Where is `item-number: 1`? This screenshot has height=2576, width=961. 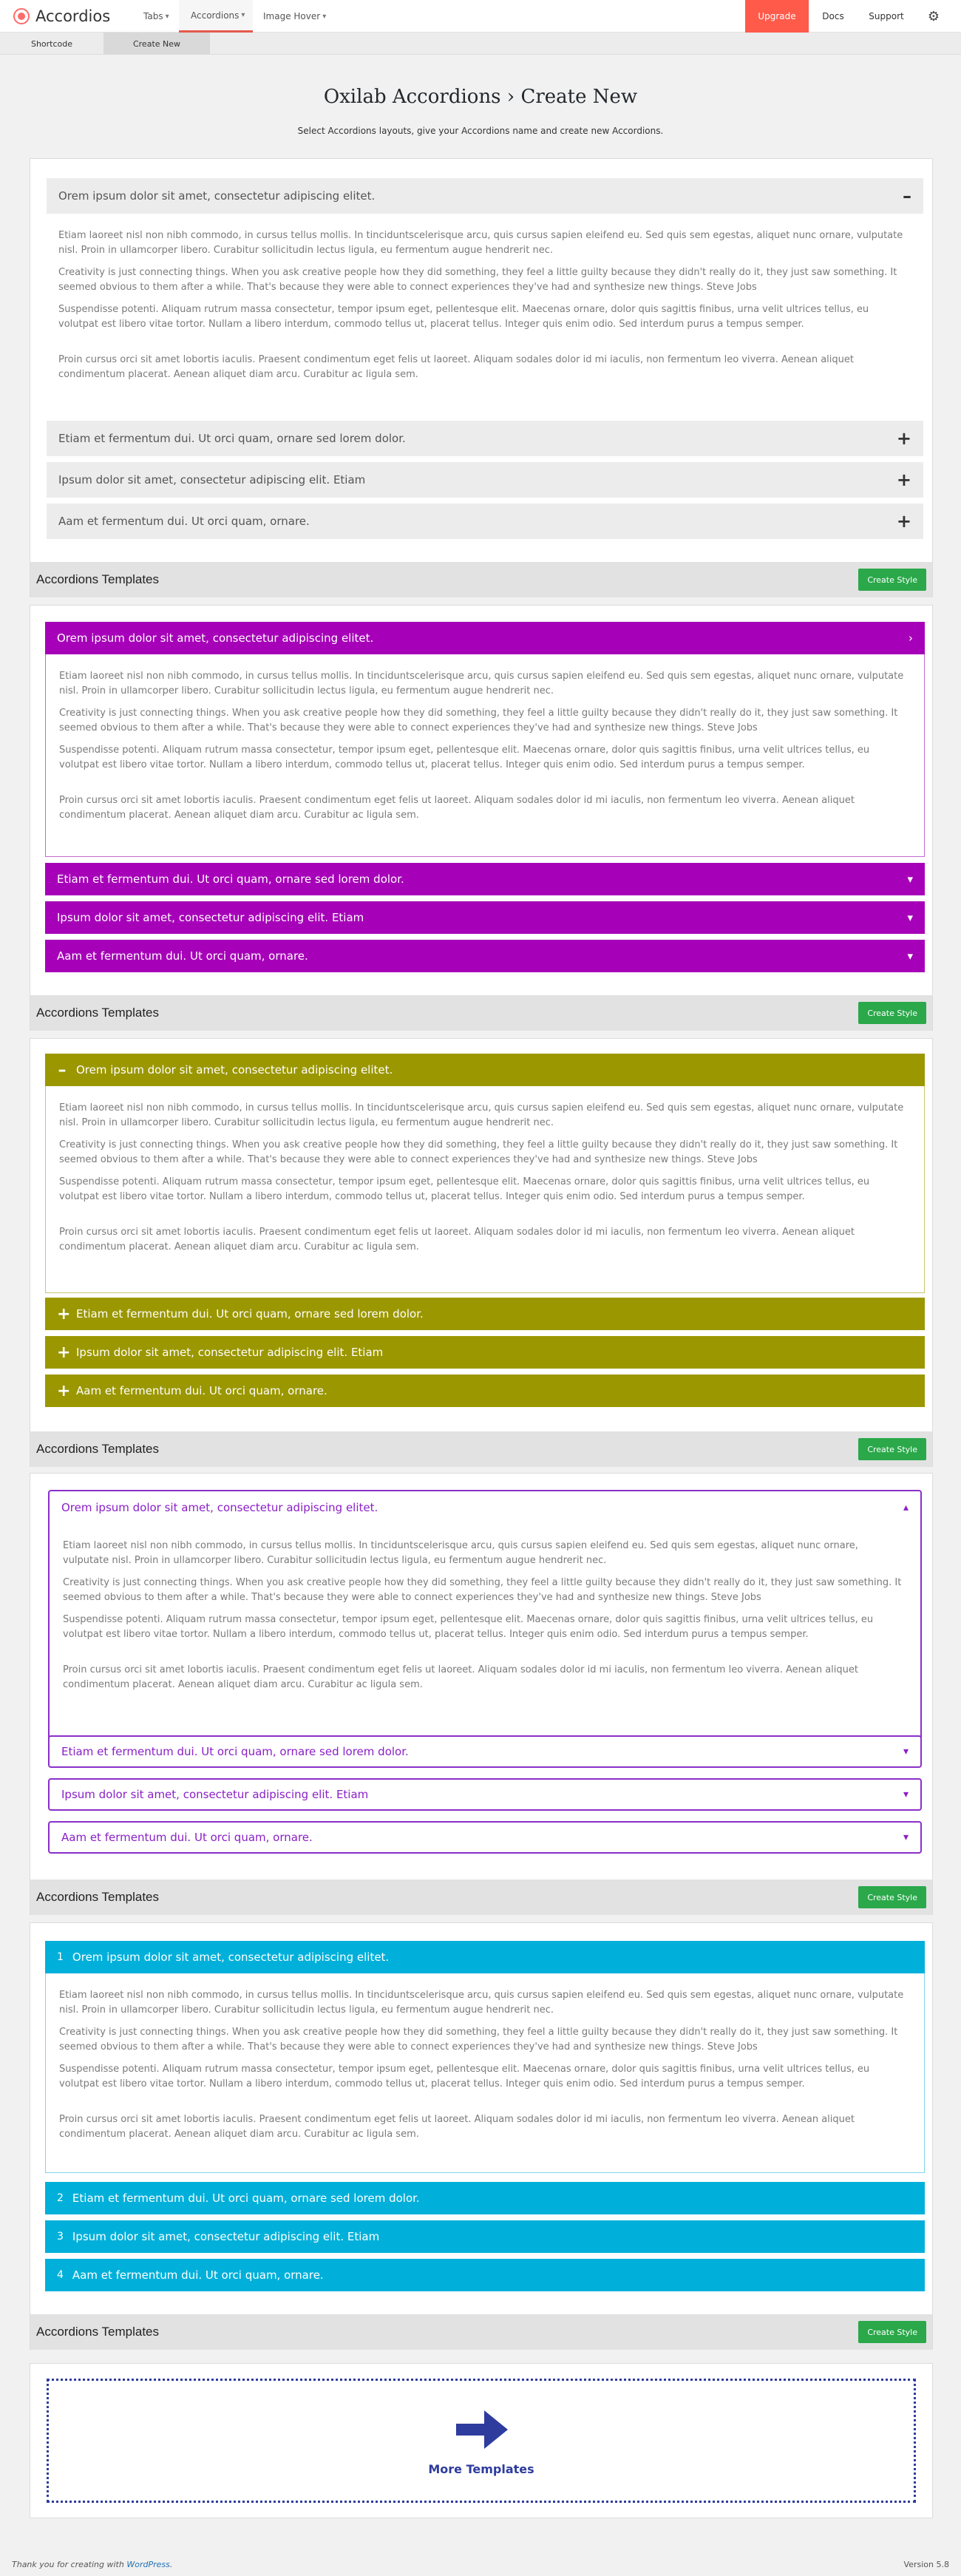
item-number: 1 is located at coordinates (61, 1957).